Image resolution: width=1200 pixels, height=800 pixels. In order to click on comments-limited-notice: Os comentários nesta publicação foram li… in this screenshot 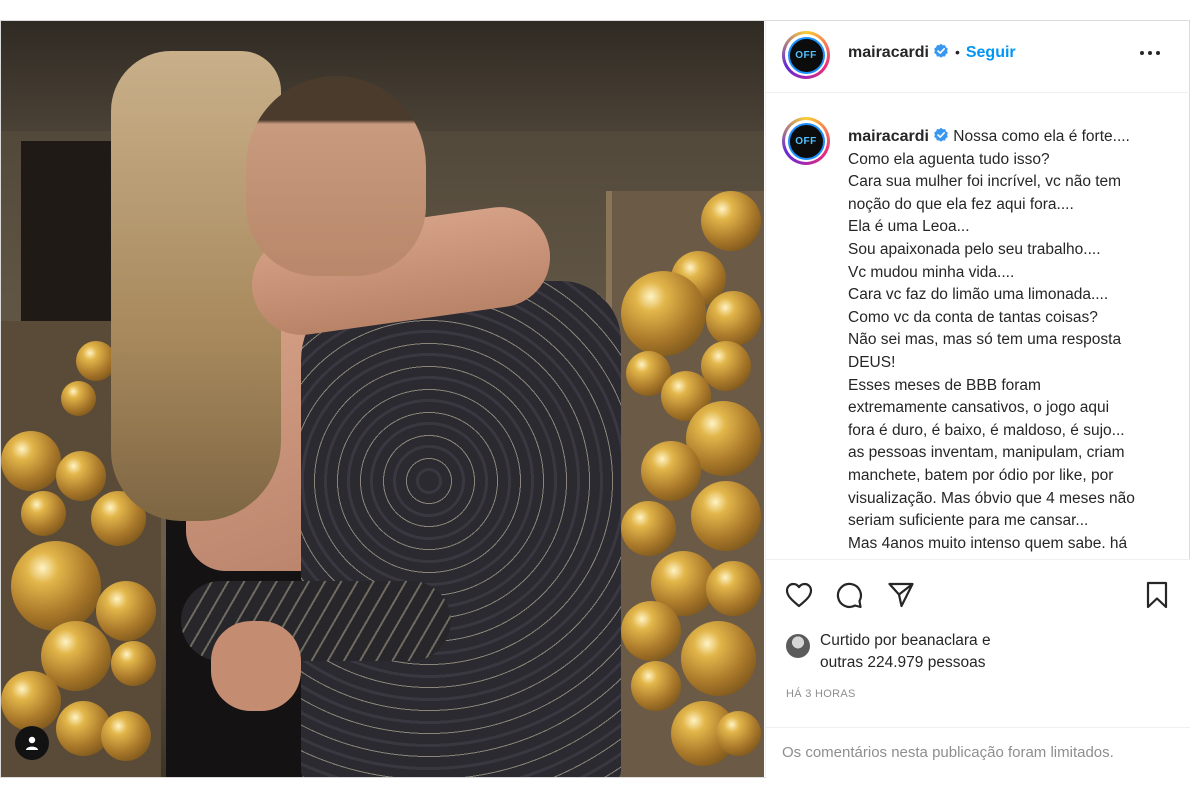, I will do `click(978, 753)`.